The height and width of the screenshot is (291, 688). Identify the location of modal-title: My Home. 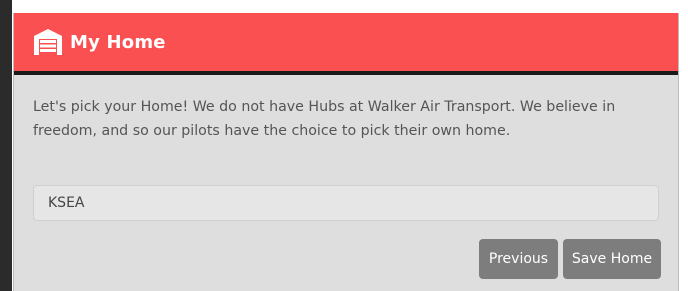
(118, 42).